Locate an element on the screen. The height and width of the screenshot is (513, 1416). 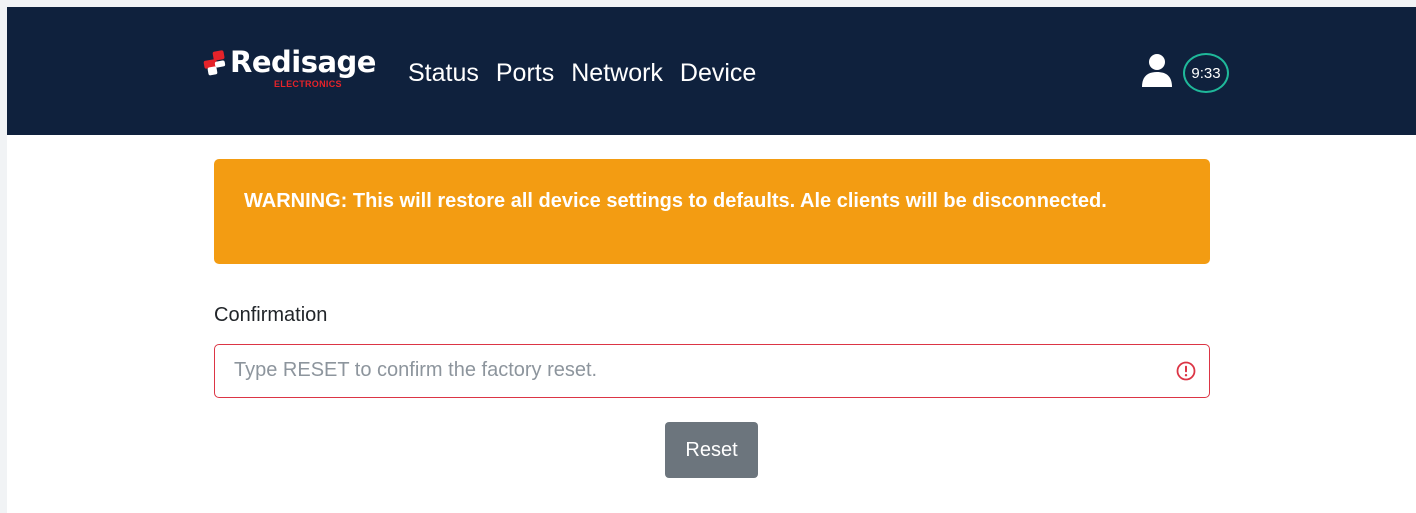
nav-device: Device is located at coordinates (718, 73).